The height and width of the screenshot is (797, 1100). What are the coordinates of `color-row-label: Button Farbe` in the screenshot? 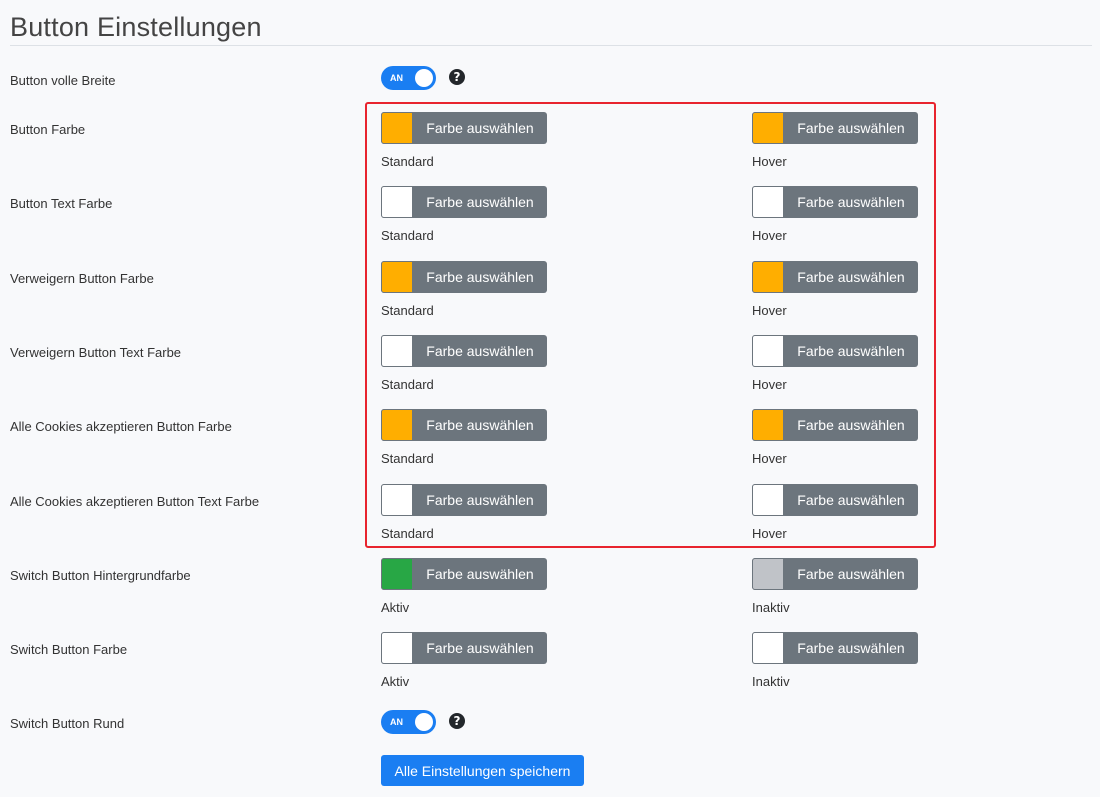 It's located at (48, 129).